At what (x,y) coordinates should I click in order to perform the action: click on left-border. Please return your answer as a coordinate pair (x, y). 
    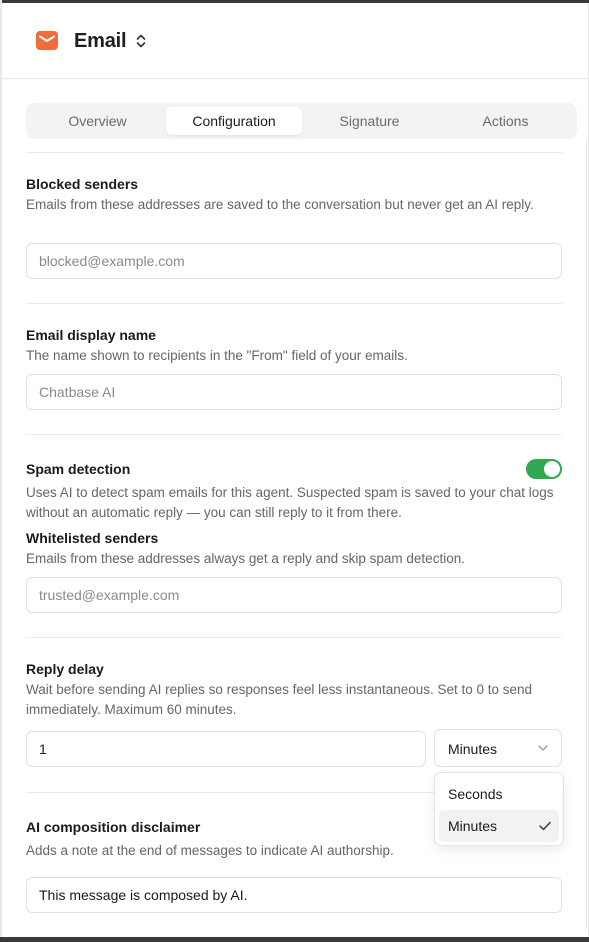
    Looking at the image, I should click on (1, 471).